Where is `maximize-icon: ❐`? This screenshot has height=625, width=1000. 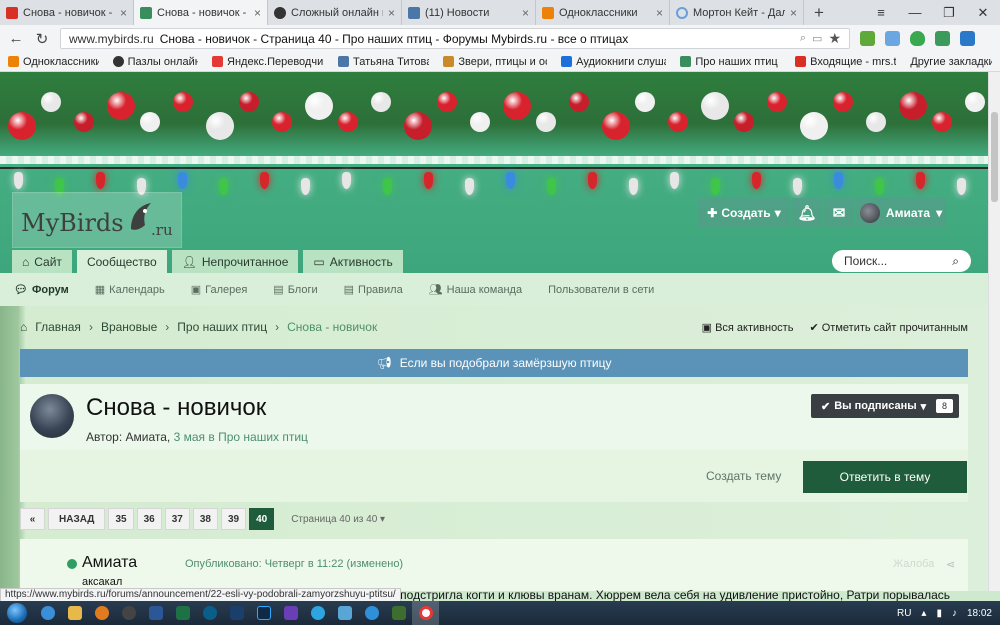 maximize-icon: ❐ is located at coordinates (949, 13).